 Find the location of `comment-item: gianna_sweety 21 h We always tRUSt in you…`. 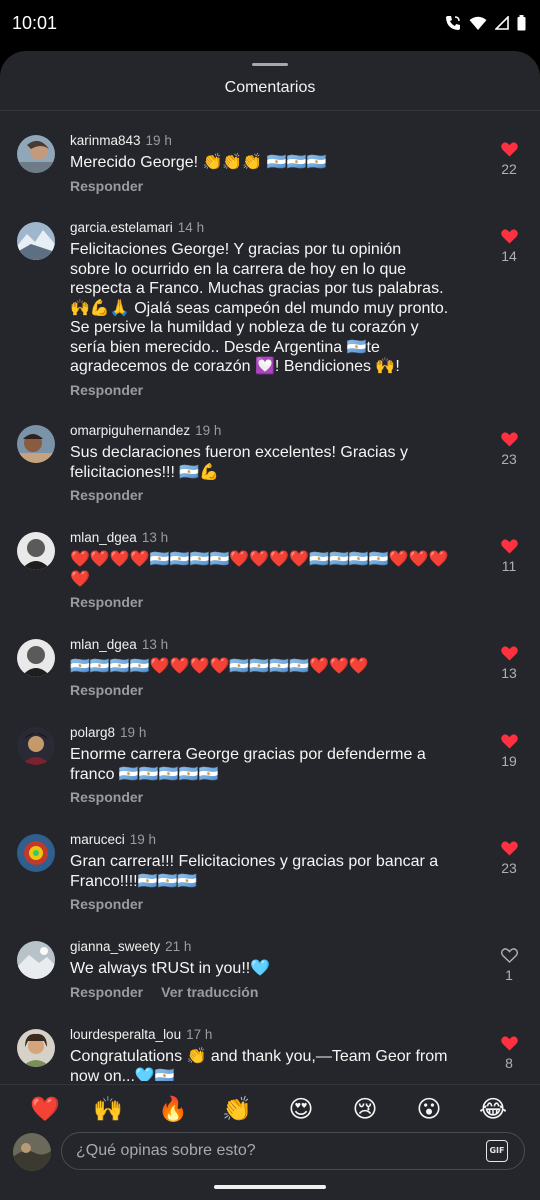

comment-item: gianna_sweety 21 h We always tRUSt in you… is located at coordinates (270, 970).